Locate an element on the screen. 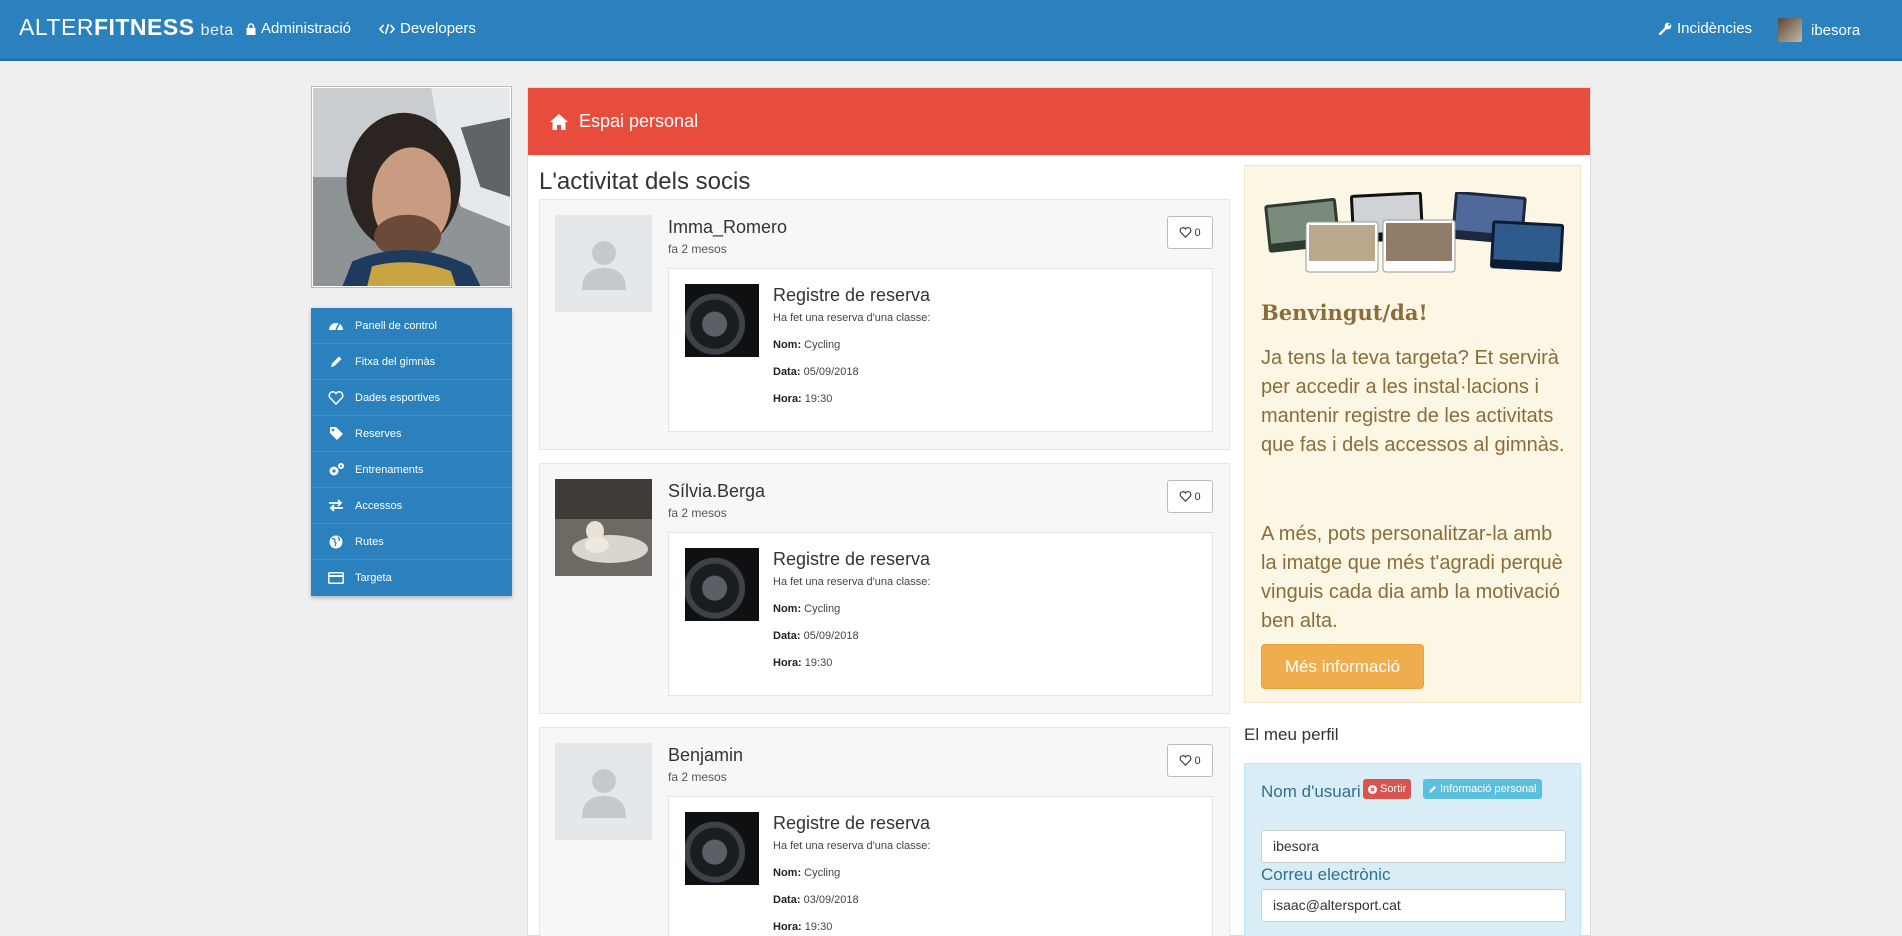 This screenshot has width=1902, height=936. sidebar-item-label: Rutes is located at coordinates (369, 541).